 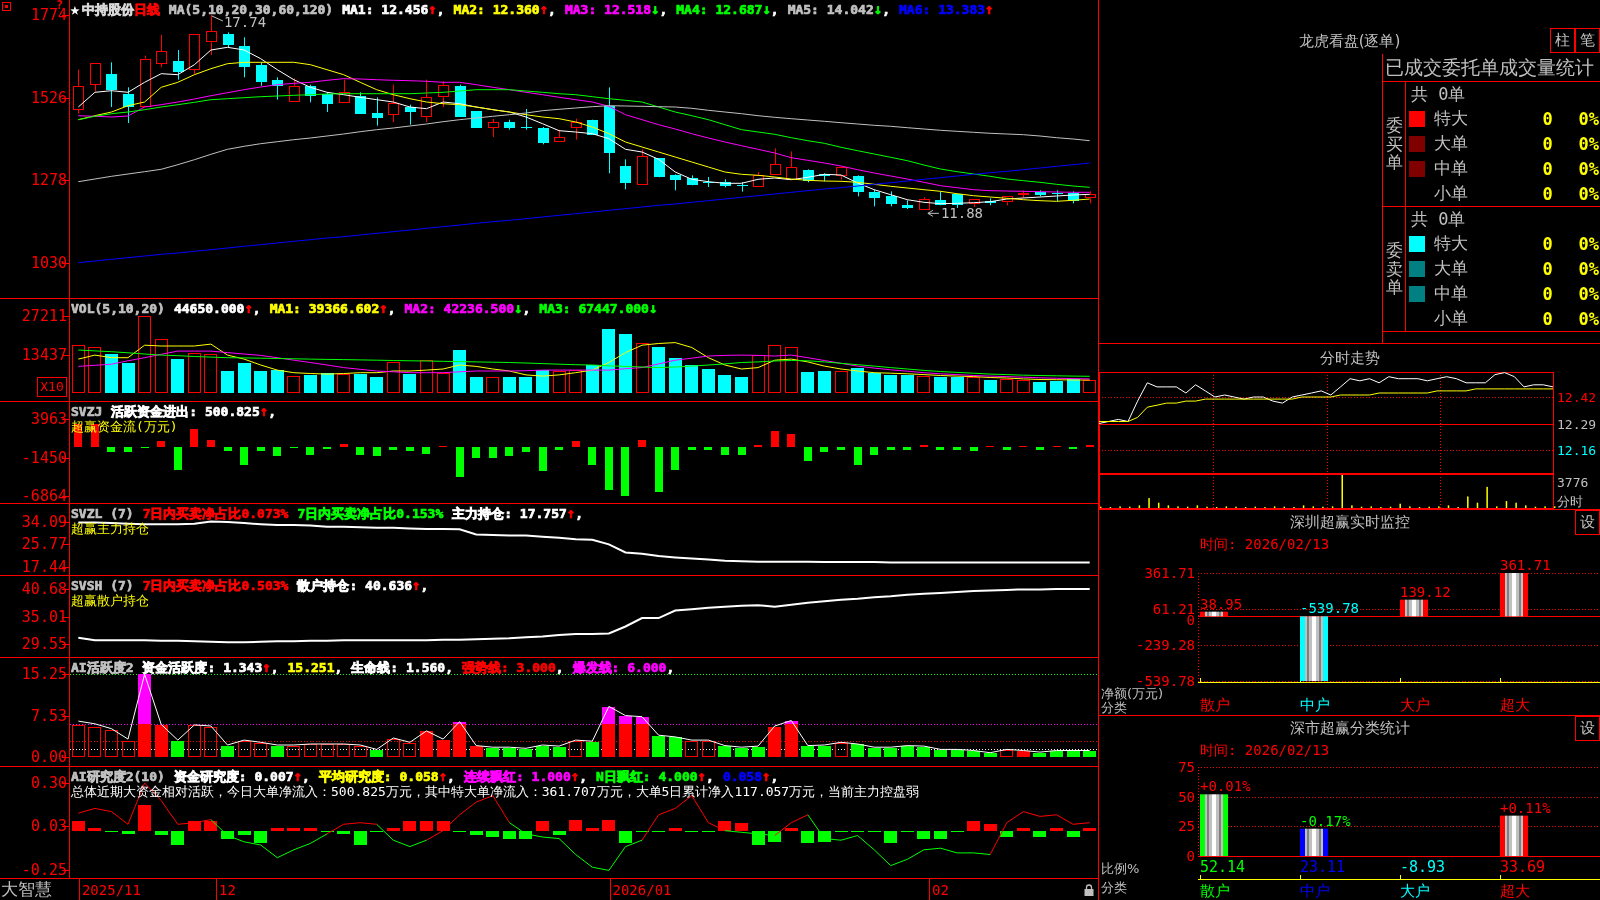 I want to click on category-label: 中户, so click(x=1315, y=891).